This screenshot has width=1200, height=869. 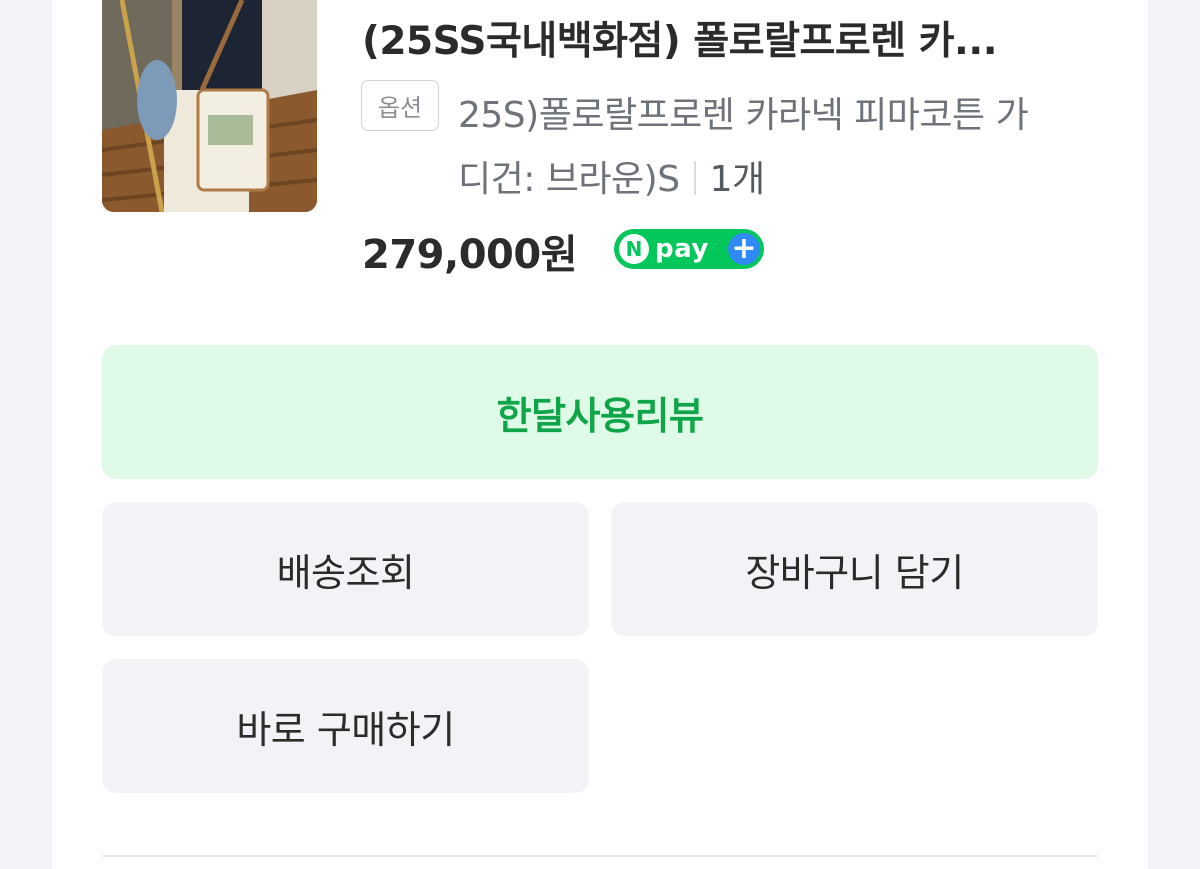 What do you see at coordinates (682, 249) in the screenshot?
I see `npay-label: pay` at bounding box center [682, 249].